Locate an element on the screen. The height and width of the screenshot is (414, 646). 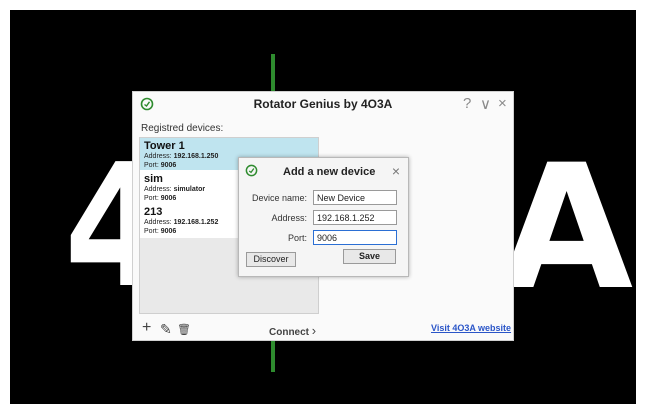
device-name-label: Device name: is located at coordinates (279, 198).